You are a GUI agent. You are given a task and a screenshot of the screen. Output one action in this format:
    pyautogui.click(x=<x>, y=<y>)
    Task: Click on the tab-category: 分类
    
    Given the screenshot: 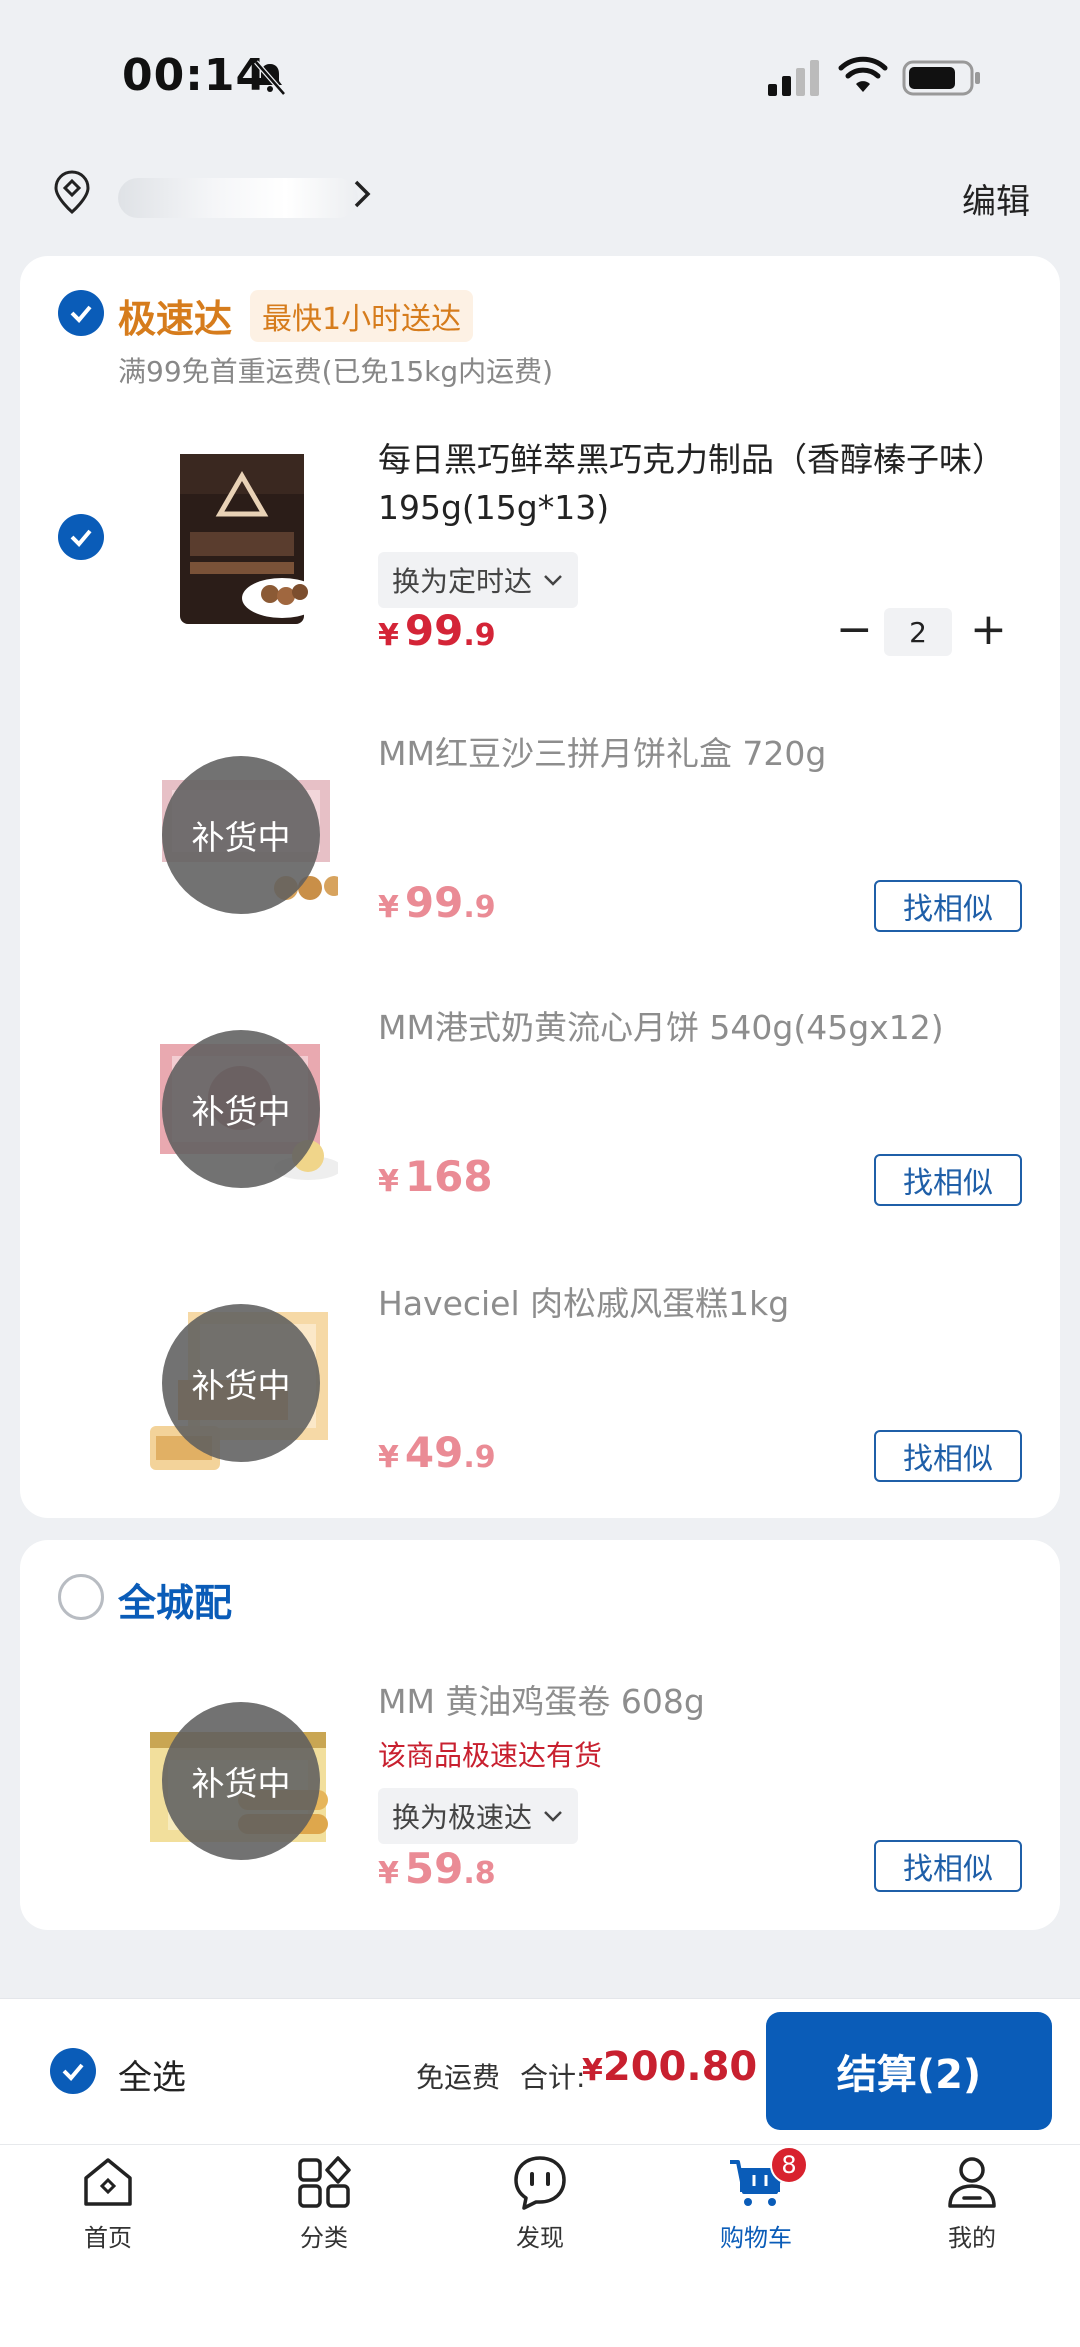 What is the action you would take?
    pyautogui.click(x=324, y=2212)
    